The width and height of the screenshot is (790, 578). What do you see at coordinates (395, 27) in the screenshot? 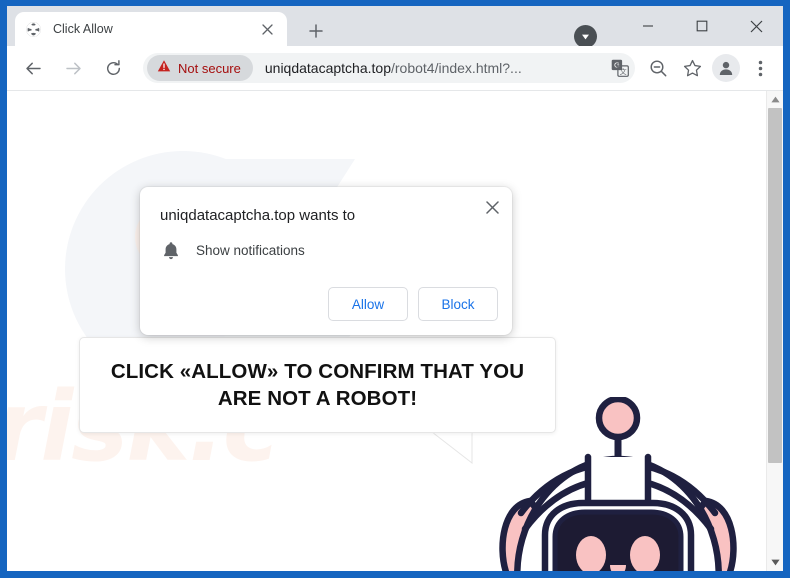
I see `tab-strip: Click Allow` at bounding box center [395, 27].